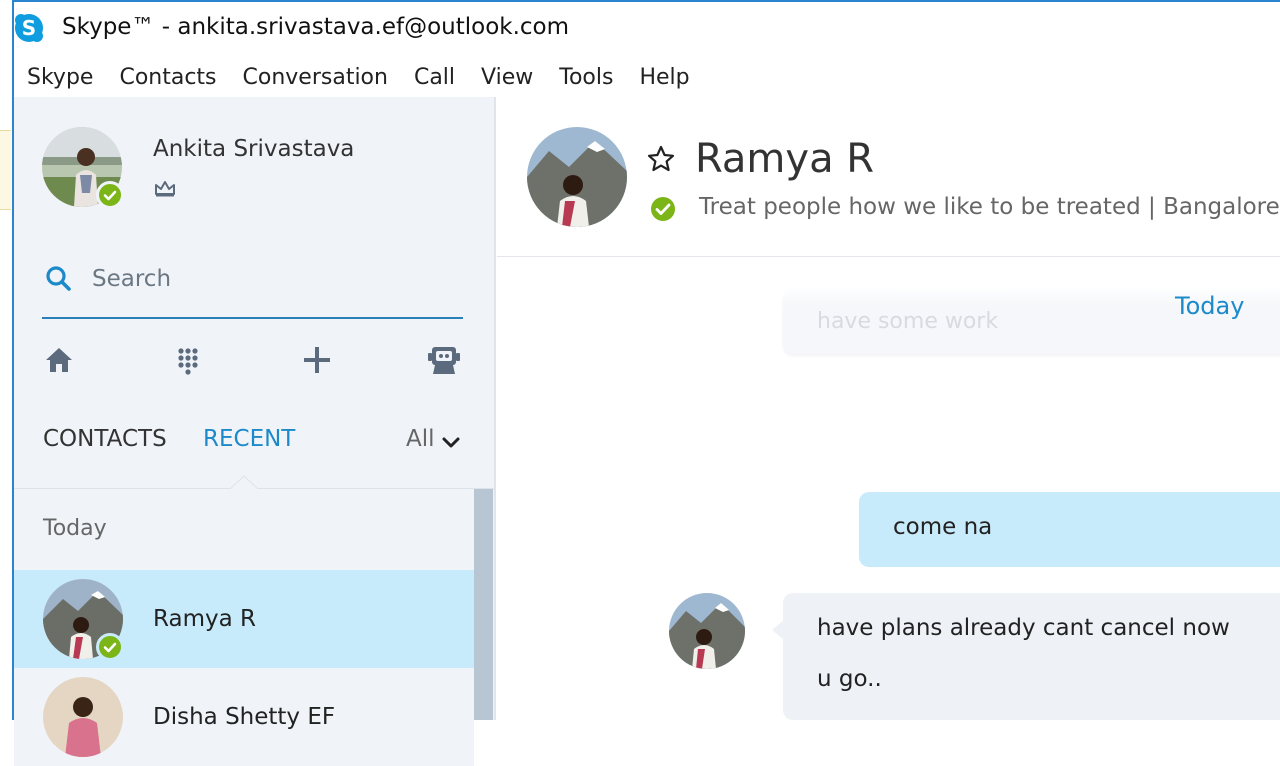  Describe the element at coordinates (204, 619) in the screenshot. I see `contact-name: Ramya R` at that location.